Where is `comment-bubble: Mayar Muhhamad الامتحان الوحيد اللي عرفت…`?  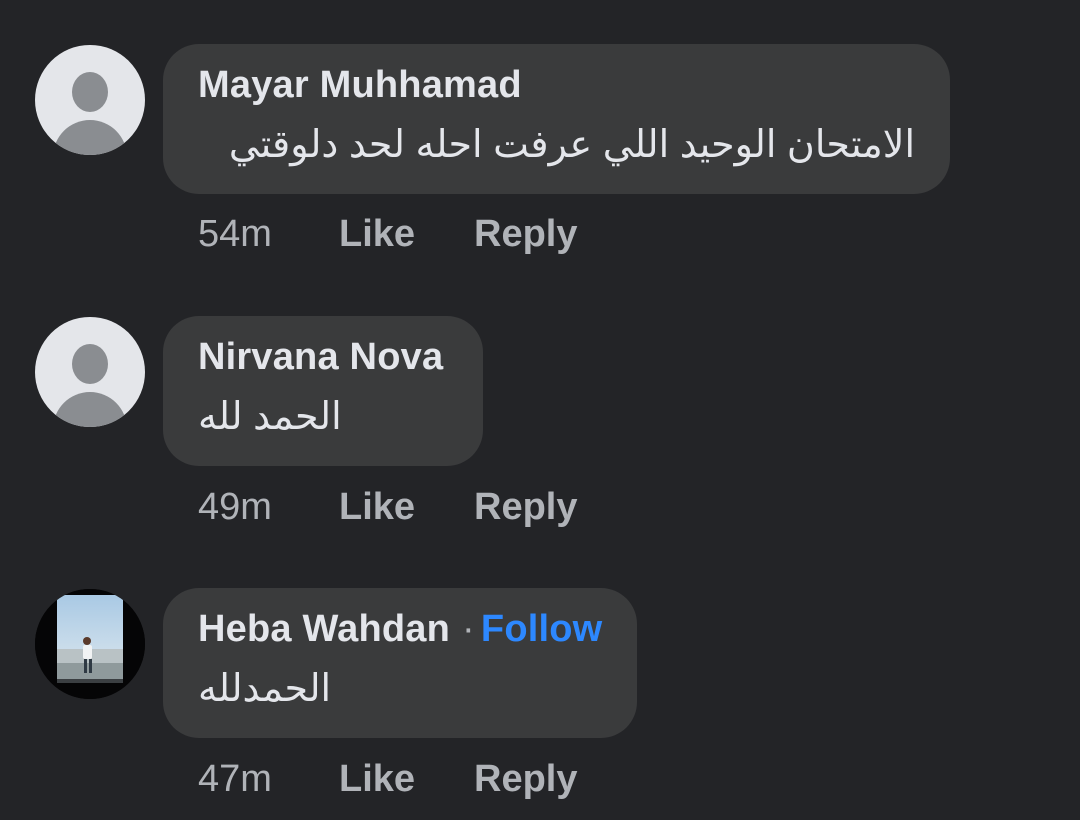 comment-bubble: Mayar Muhhamad الامتحان الوحيد اللي عرفت… is located at coordinates (556, 119).